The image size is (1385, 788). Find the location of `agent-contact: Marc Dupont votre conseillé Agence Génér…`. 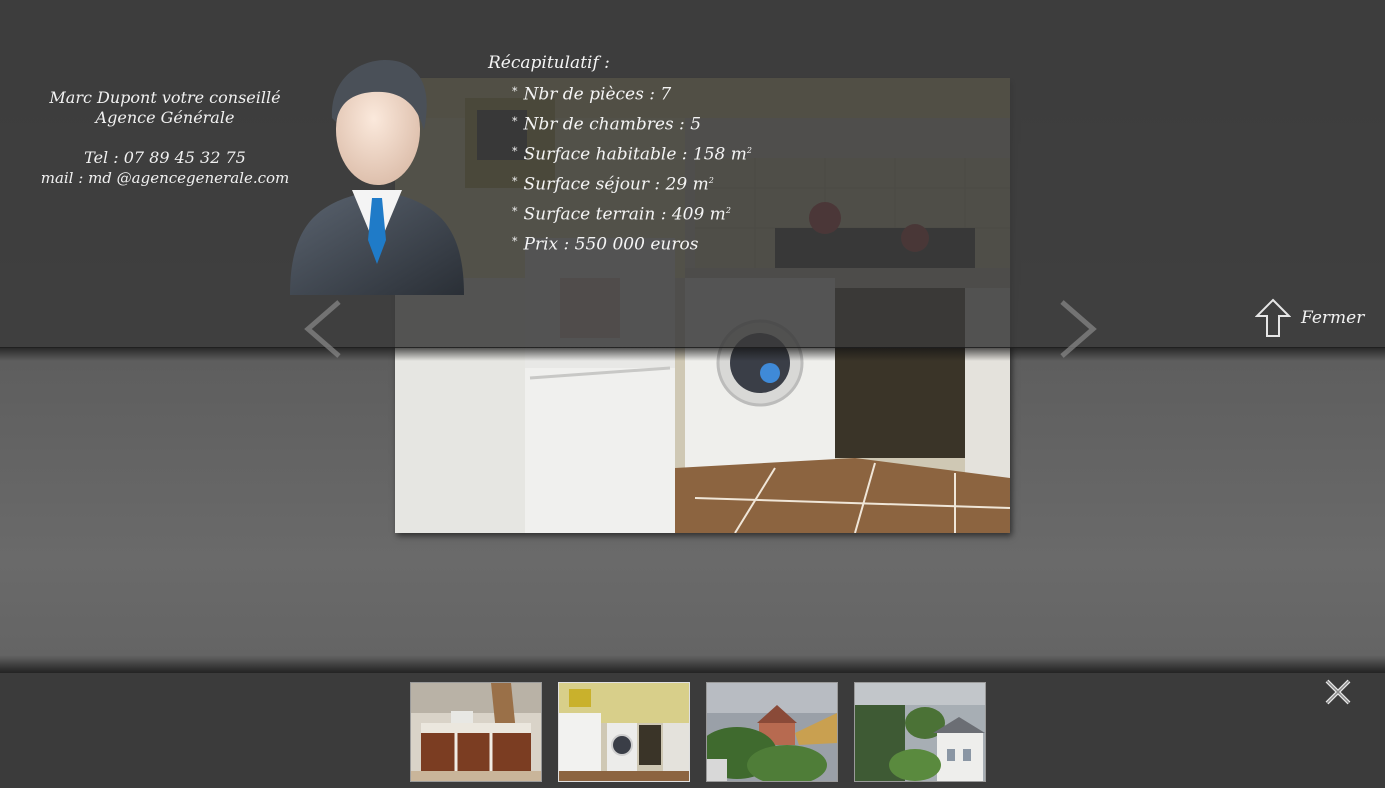

agent-contact: Marc Dupont votre conseillé Agence Génér… is located at coordinates (165, 138).